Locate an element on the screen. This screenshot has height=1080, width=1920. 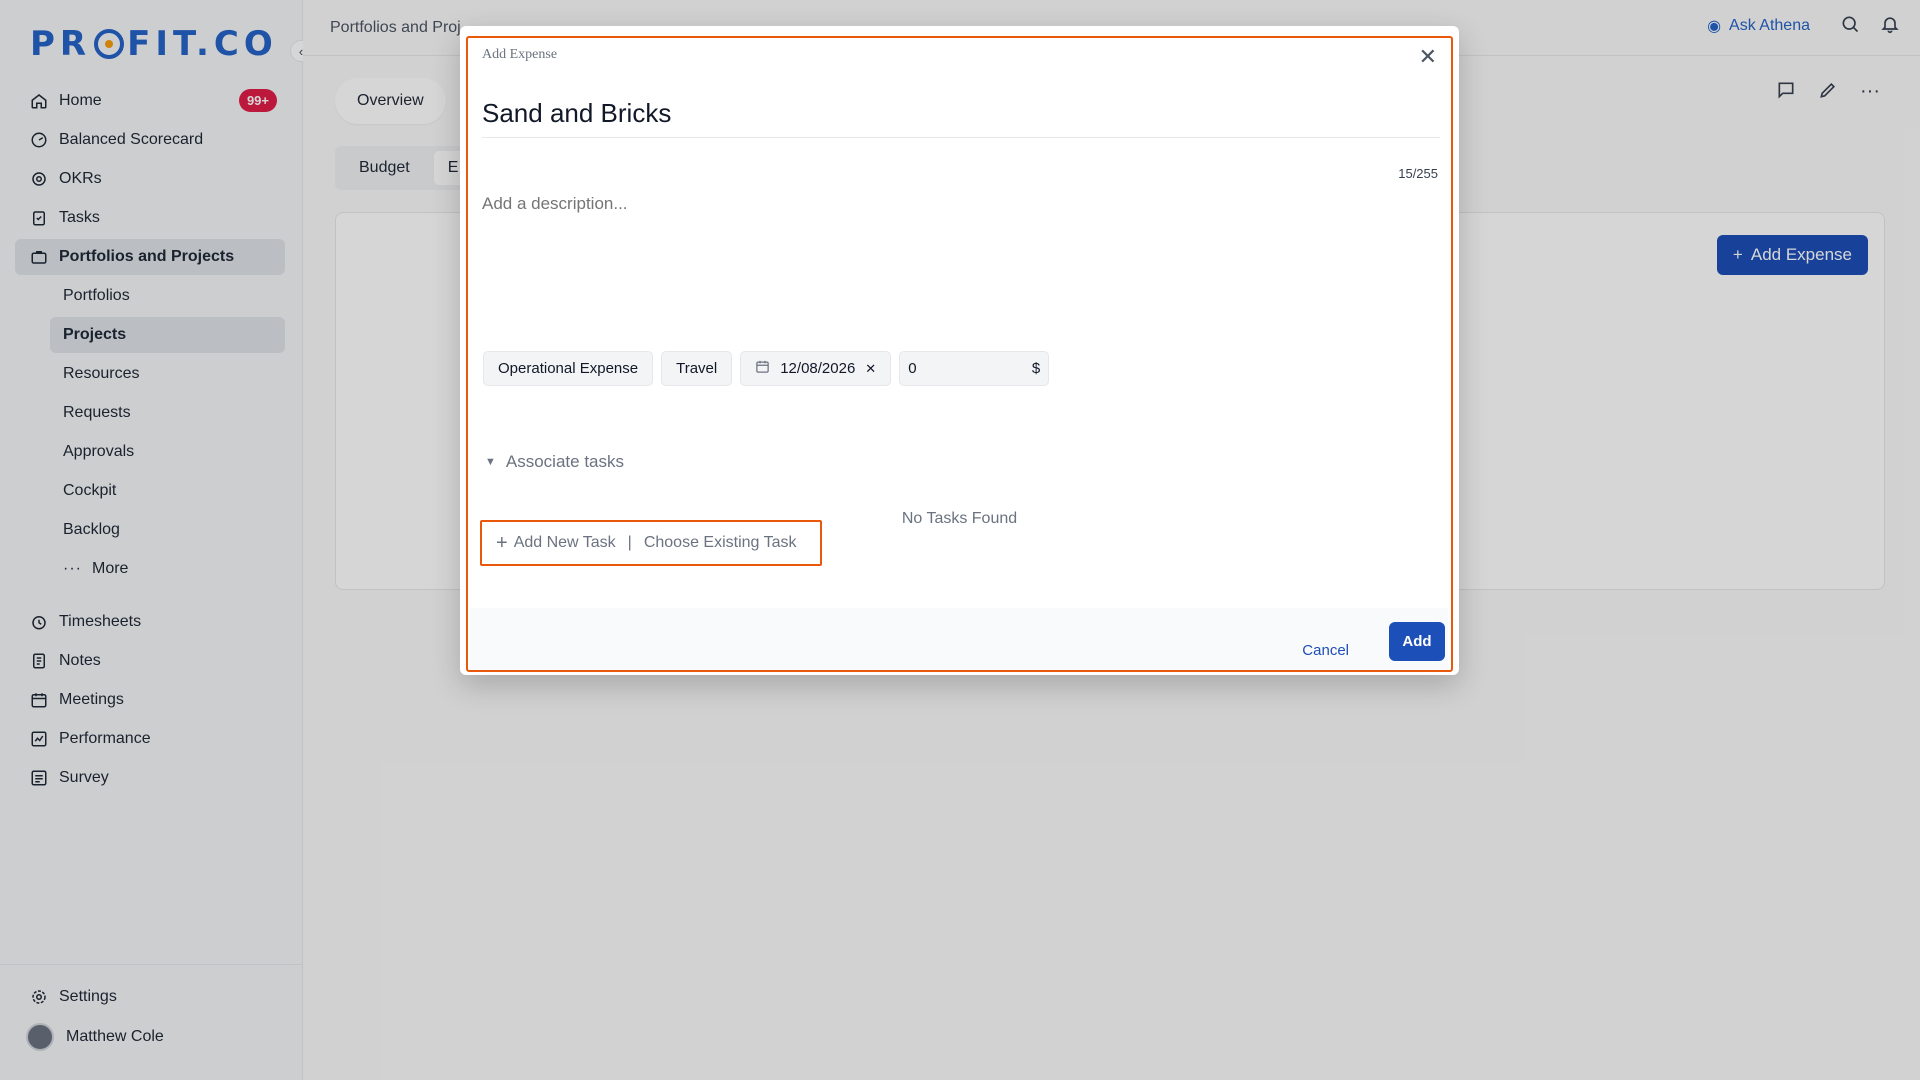
expense-category-select: Travel is located at coordinates (697, 368).